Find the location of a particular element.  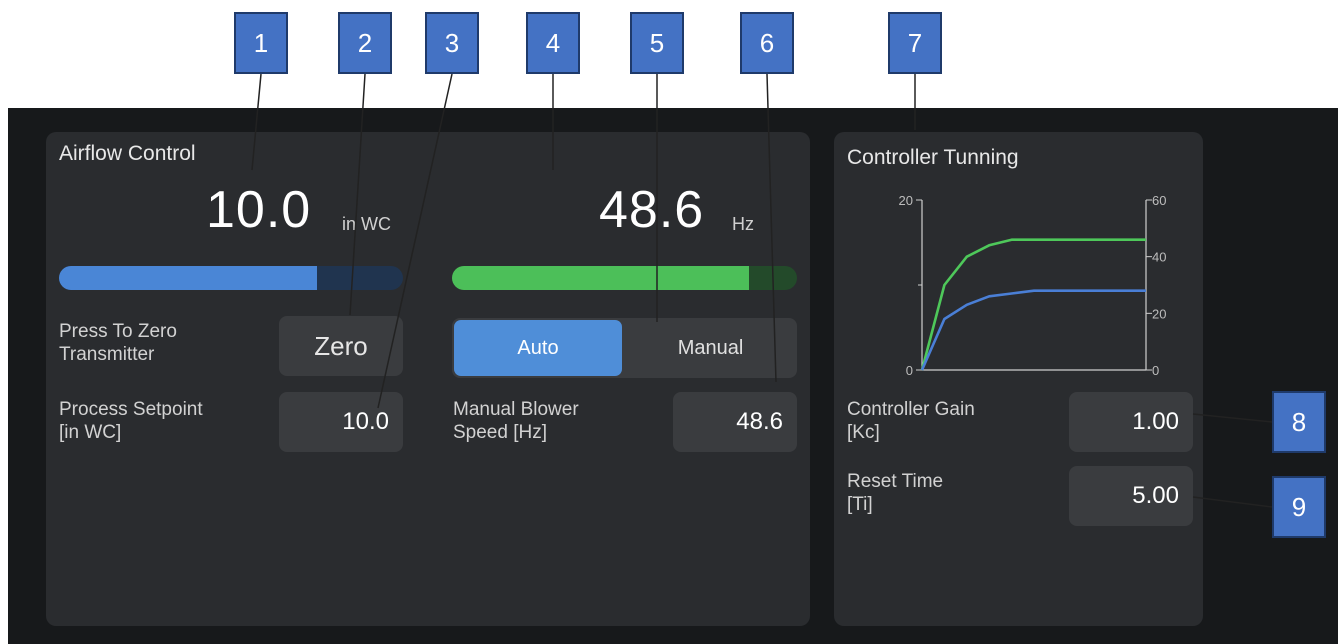

process-setpoint-field: 10.0 is located at coordinates (341, 422).